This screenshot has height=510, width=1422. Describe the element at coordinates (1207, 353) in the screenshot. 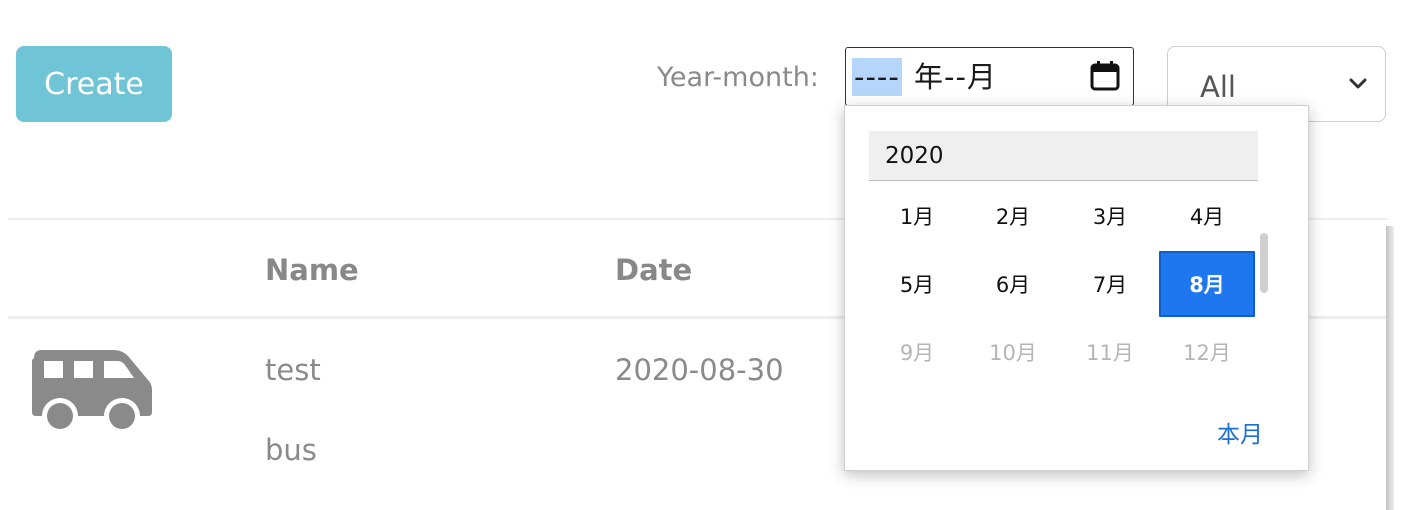

I see `month-option-12: 12月` at that location.